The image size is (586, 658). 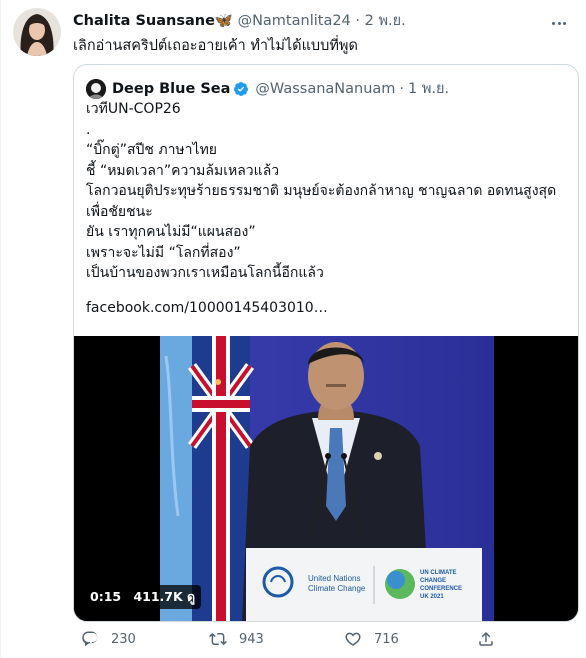 What do you see at coordinates (223, 21) in the screenshot?
I see `butterfly-emoji: 🦋` at bounding box center [223, 21].